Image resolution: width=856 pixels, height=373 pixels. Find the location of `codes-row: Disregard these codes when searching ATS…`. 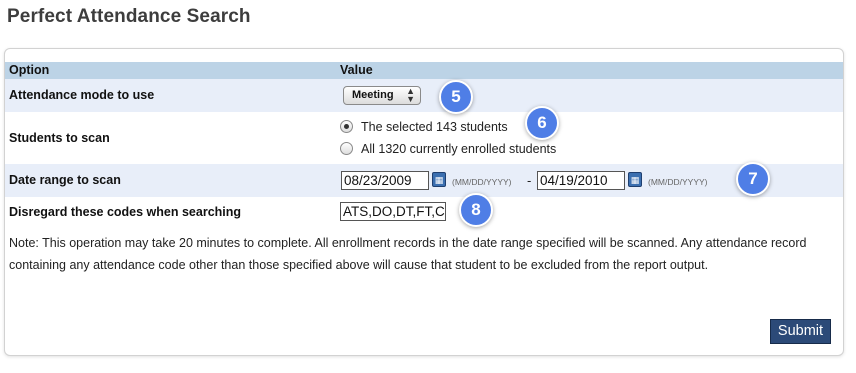

codes-row: Disregard these codes when searching ATS… is located at coordinates (424, 212).